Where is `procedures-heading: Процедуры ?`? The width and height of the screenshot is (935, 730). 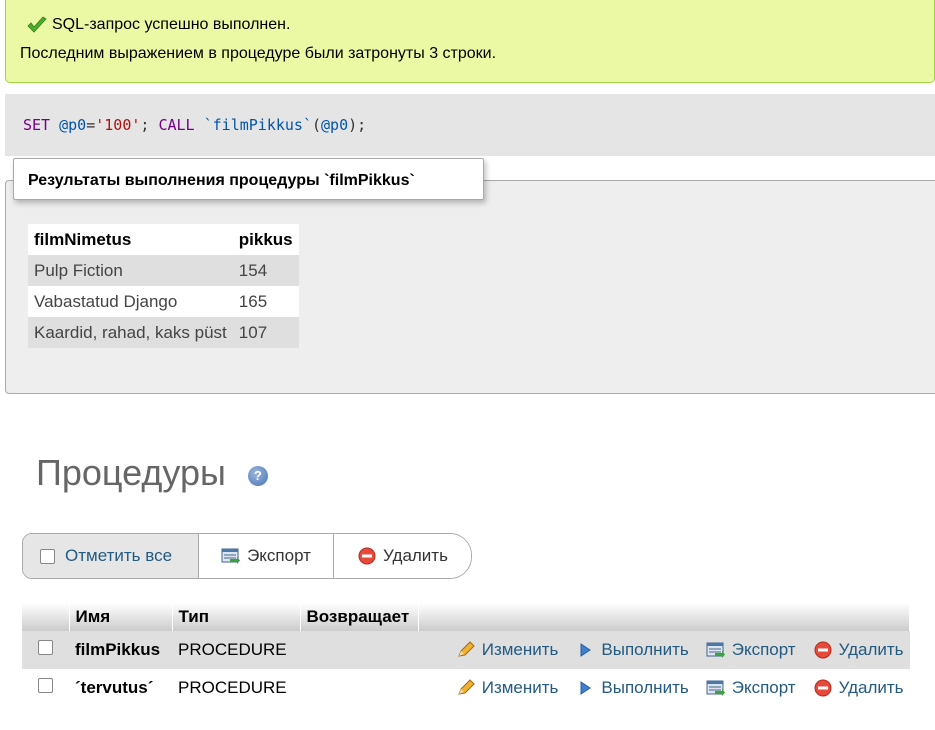 procedures-heading: Процедуры ? is located at coordinates (152, 473).